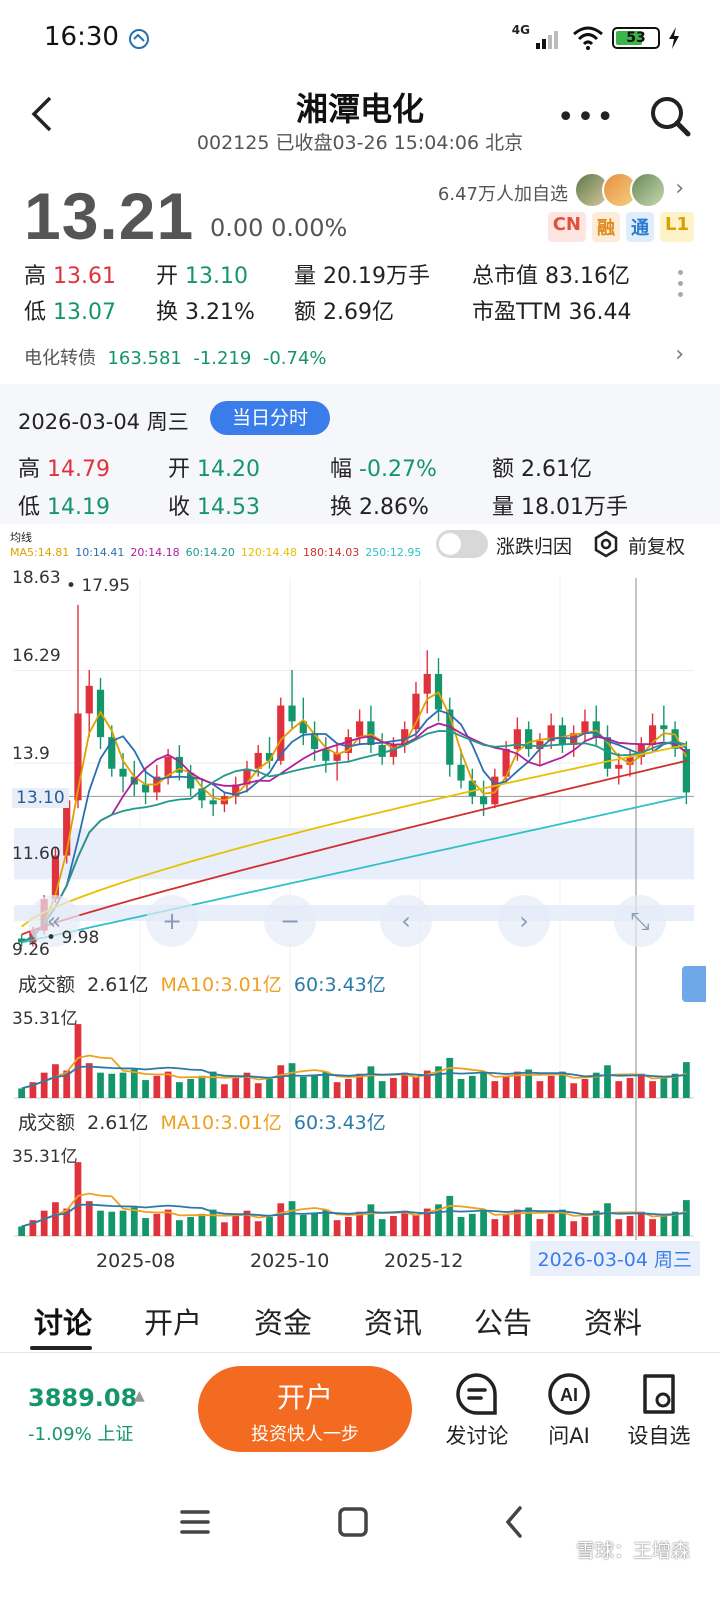  Describe the element at coordinates (80, 1433) in the screenshot. I see `index-change: -1.09% 上证` at that location.